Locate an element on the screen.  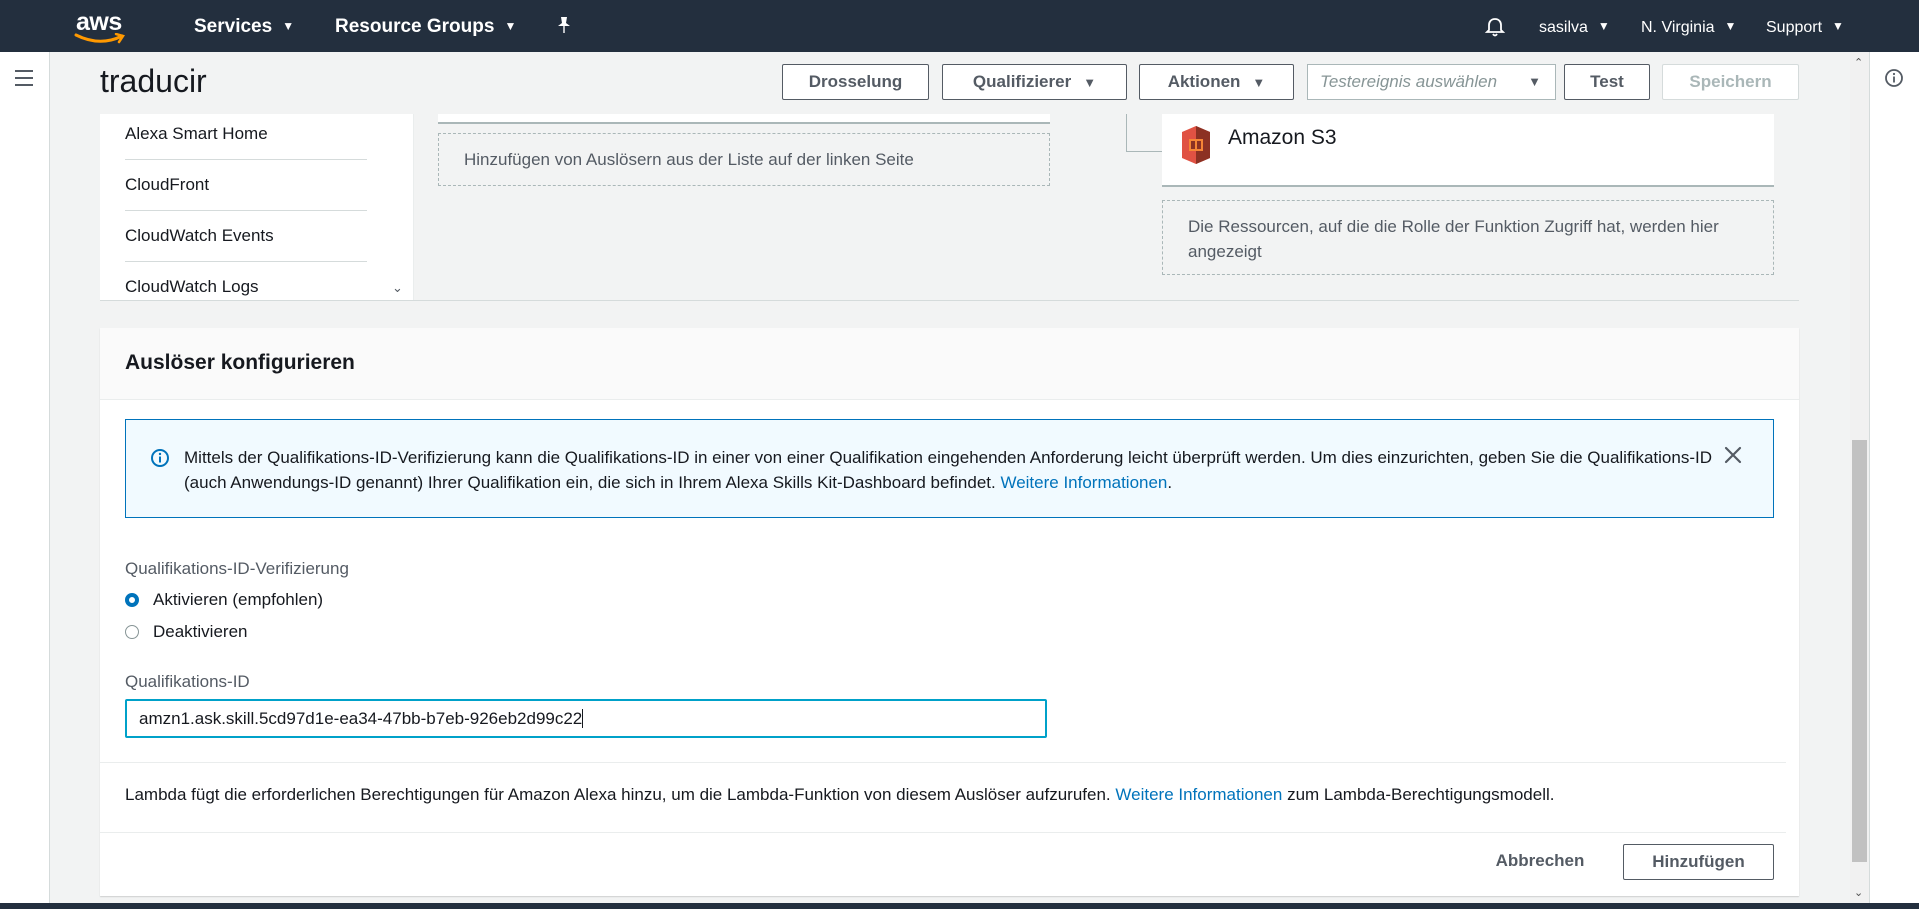
test-event-placeholder: Testereignis auswählen is located at coordinates (1409, 81).